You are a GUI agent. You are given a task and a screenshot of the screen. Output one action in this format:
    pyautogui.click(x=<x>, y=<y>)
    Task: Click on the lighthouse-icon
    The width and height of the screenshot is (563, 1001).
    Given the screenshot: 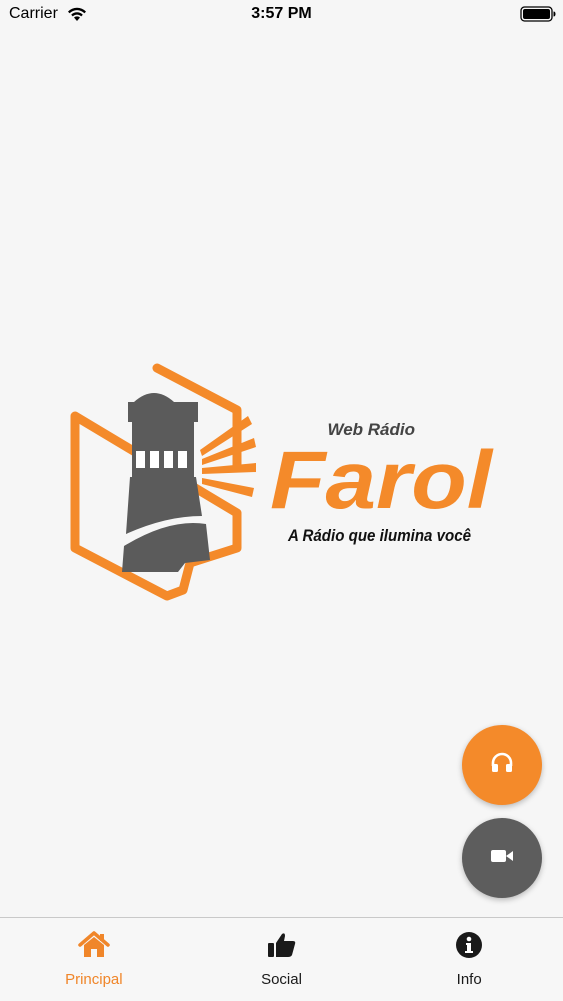 What is the action you would take?
    pyautogui.click(x=166, y=482)
    